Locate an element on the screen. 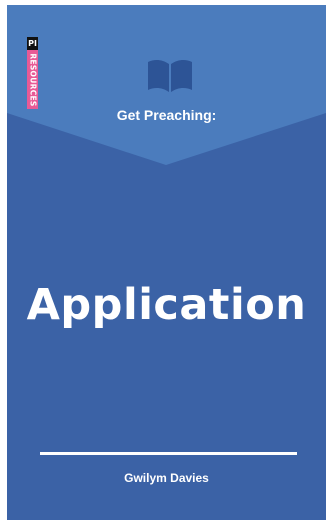  book-title: Application is located at coordinates (166, 305).